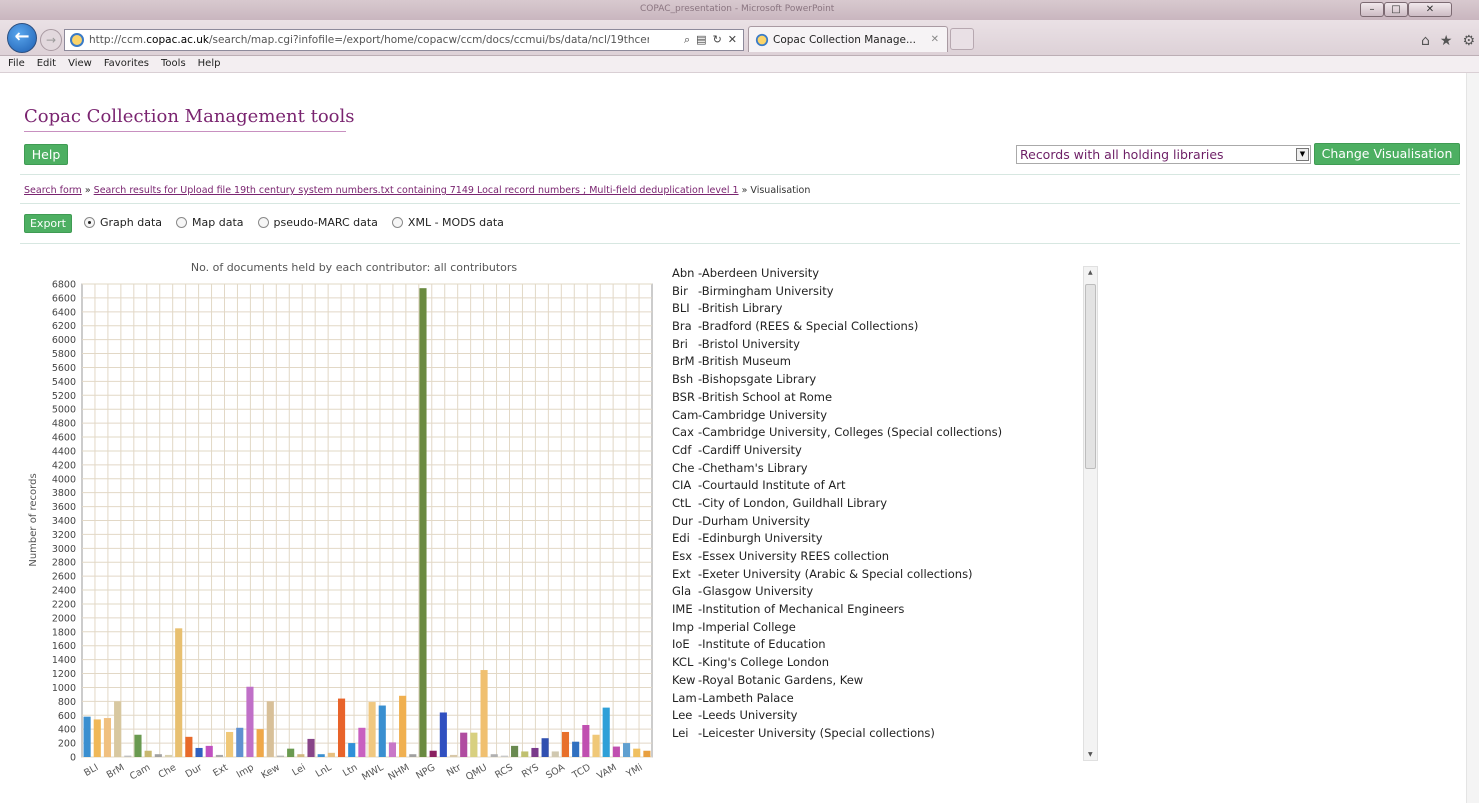 Image resolution: width=1479 pixels, height=803 pixels. What do you see at coordinates (173, 64) in the screenshot?
I see `menu-tools: Tools` at bounding box center [173, 64].